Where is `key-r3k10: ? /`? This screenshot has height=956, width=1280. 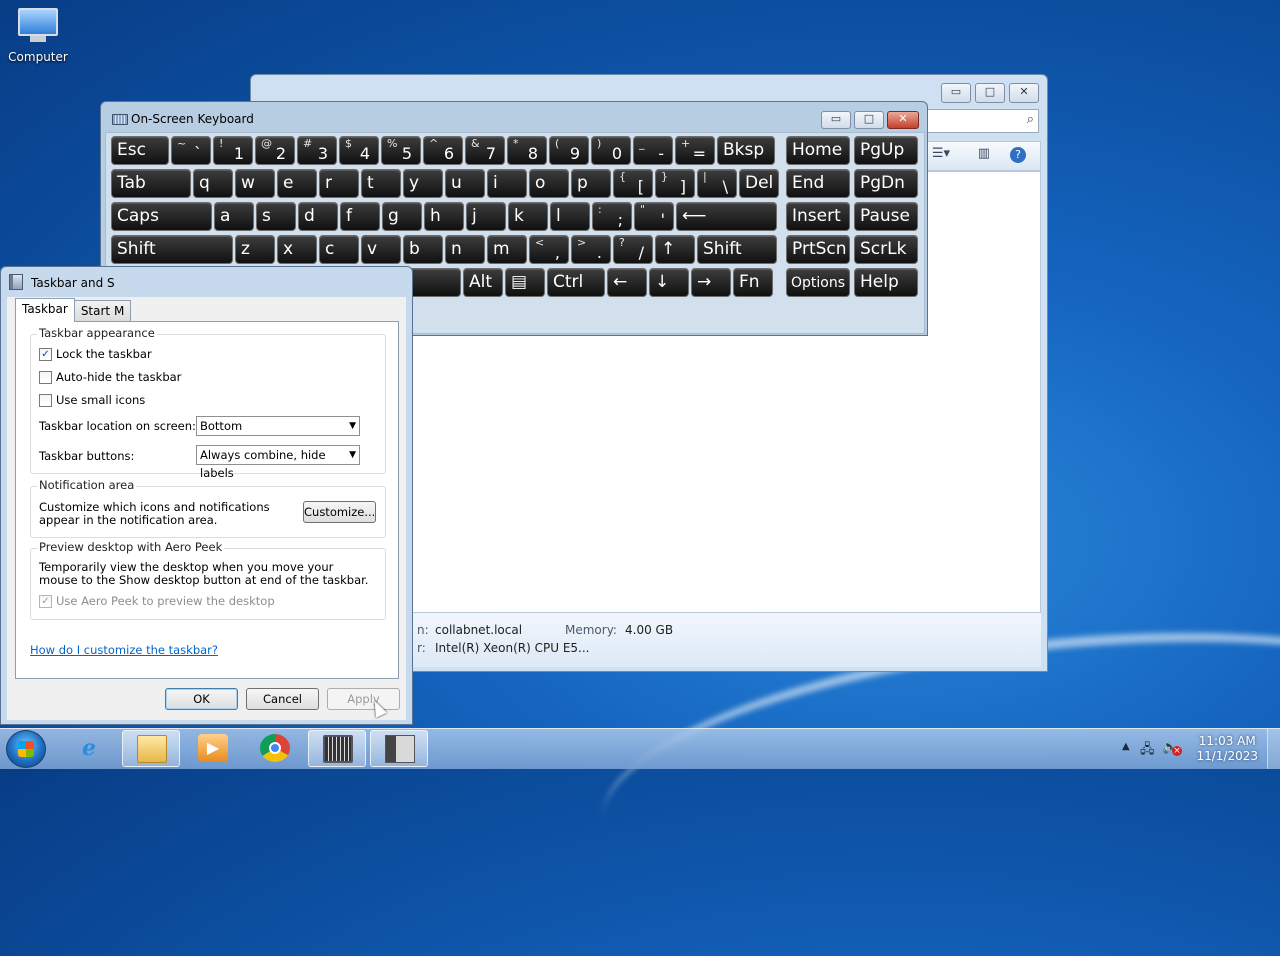 key-r3k10: ? / is located at coordinates (633, 249).